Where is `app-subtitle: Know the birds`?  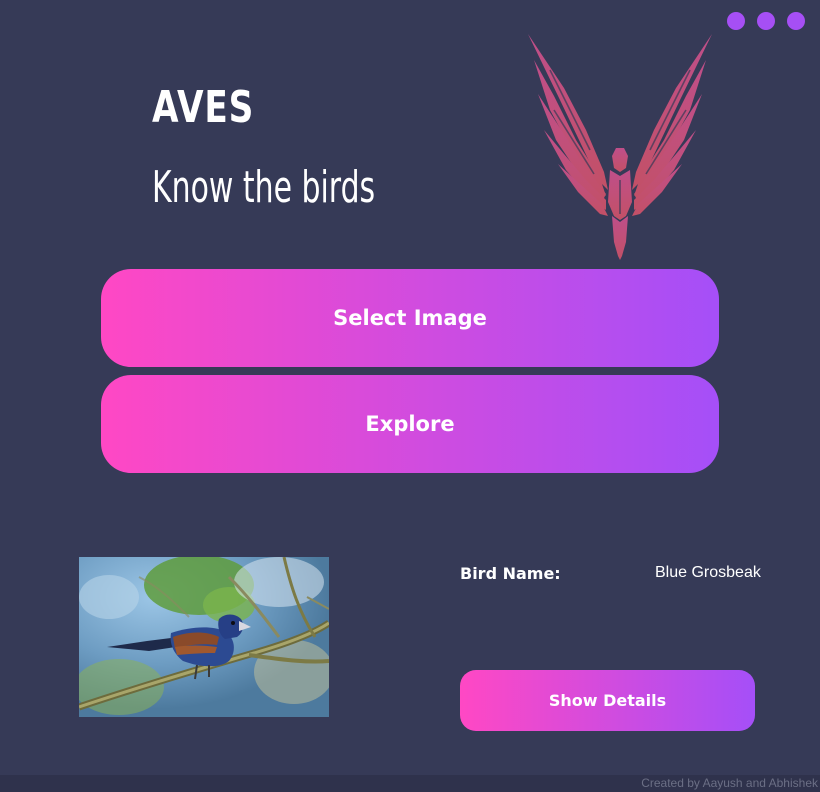
app-subtitle: Know the birds is located at coordinates (264, 187).